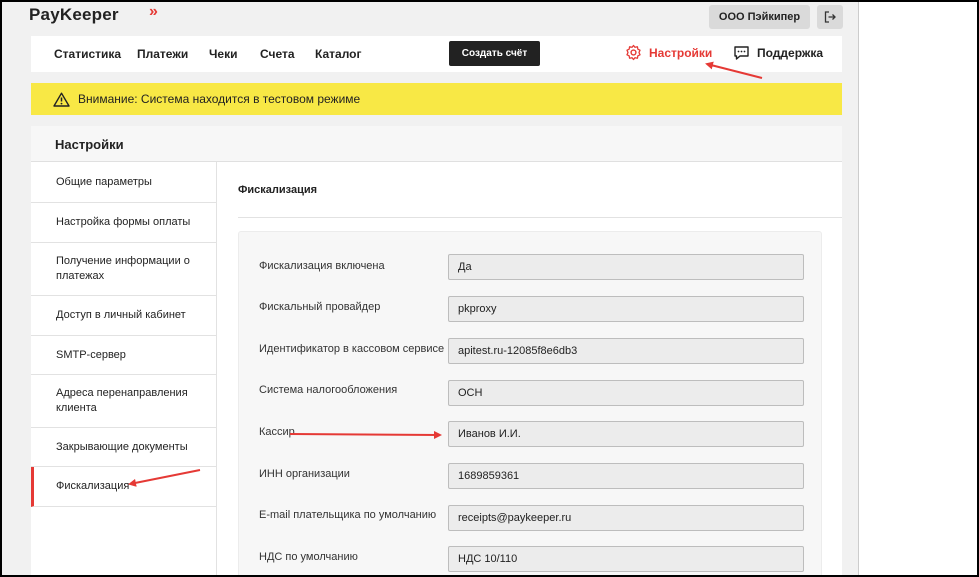 This screenshot has height=577, width=979. I want to click on logout-icon, so click(830, 17).